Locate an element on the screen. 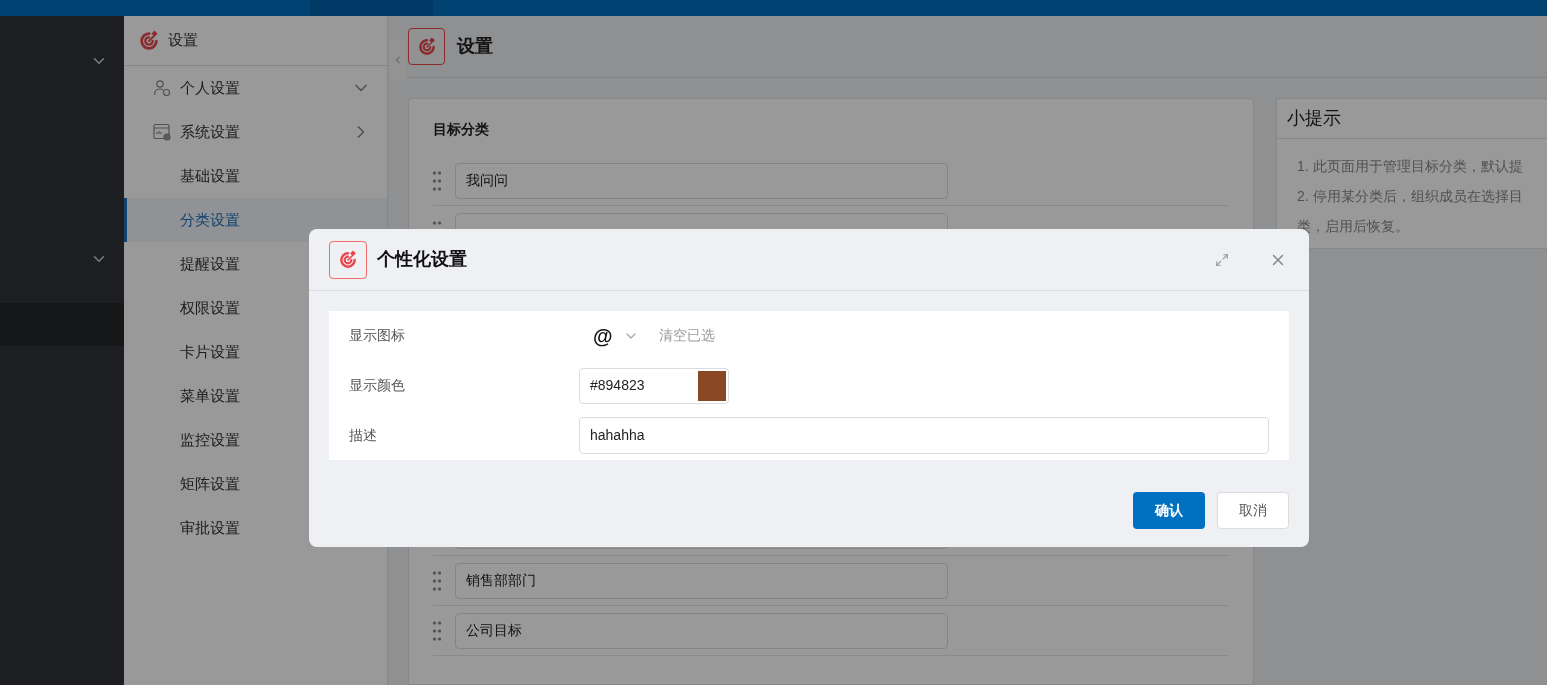 This screenshot has height=685, width=1547. menu-item: 分类设置 is located at coordinates (255, 220).